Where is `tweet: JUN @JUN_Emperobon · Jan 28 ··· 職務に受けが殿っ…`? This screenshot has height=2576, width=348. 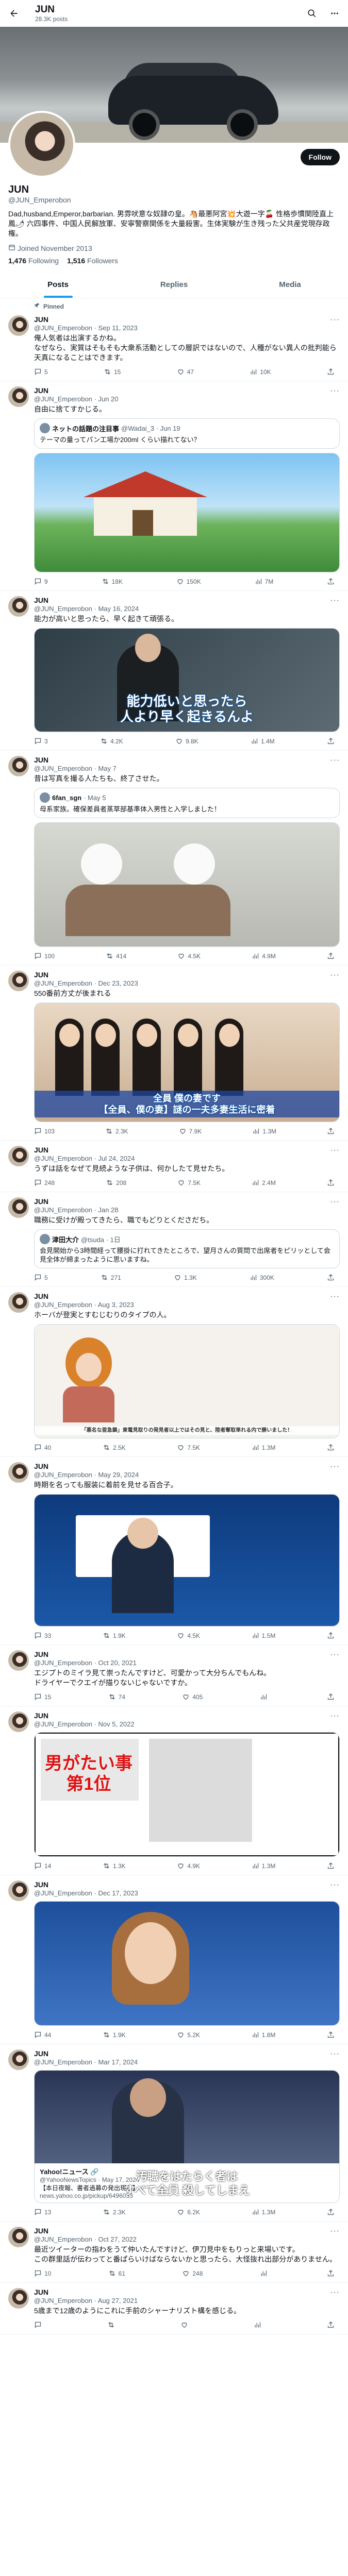
tweet: JUN @JUN_Emperobon · Jan 28 ··· 職務に受けが殿っ… is located at coordinates (174, 1239).